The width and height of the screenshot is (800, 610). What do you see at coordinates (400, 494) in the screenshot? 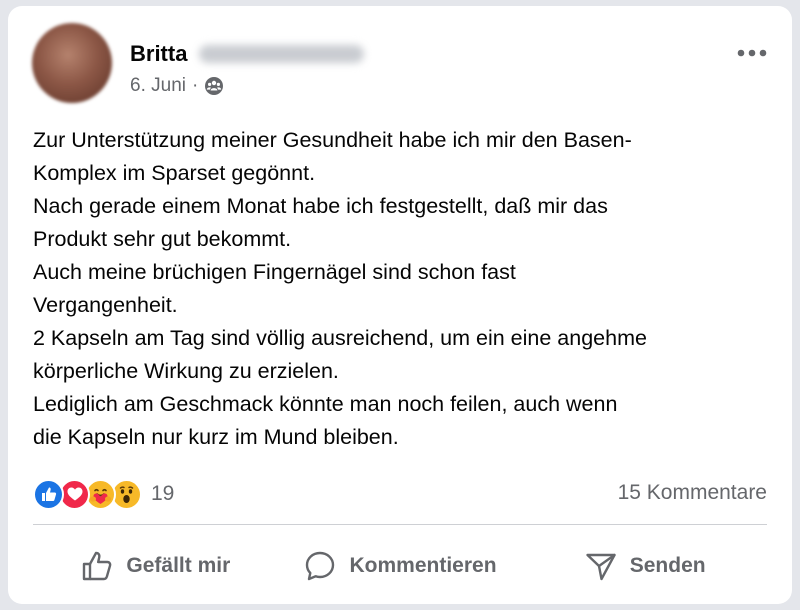
I see `reactions-summary: 19 15 Kommentare` at bounding box center [400, 494].